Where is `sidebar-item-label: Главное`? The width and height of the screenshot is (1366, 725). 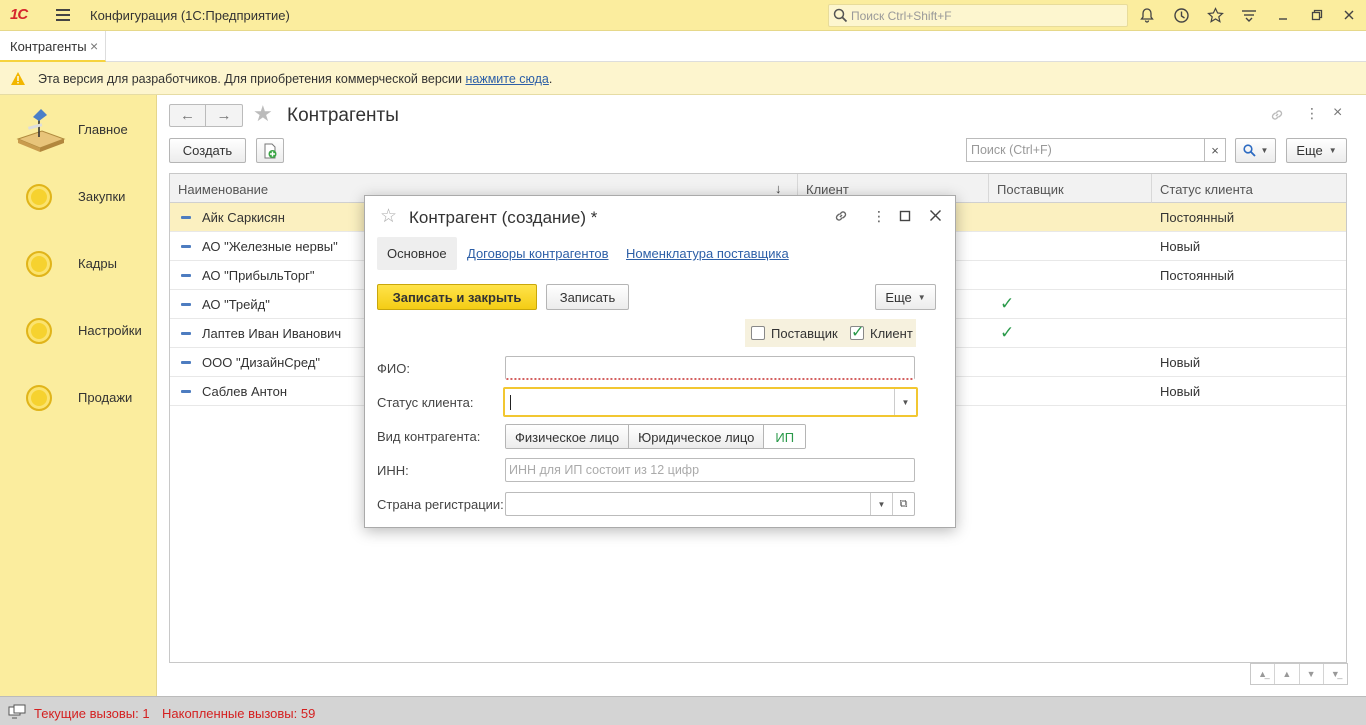
sidebar-item-label: Главное is located at coordinates (103, 129).